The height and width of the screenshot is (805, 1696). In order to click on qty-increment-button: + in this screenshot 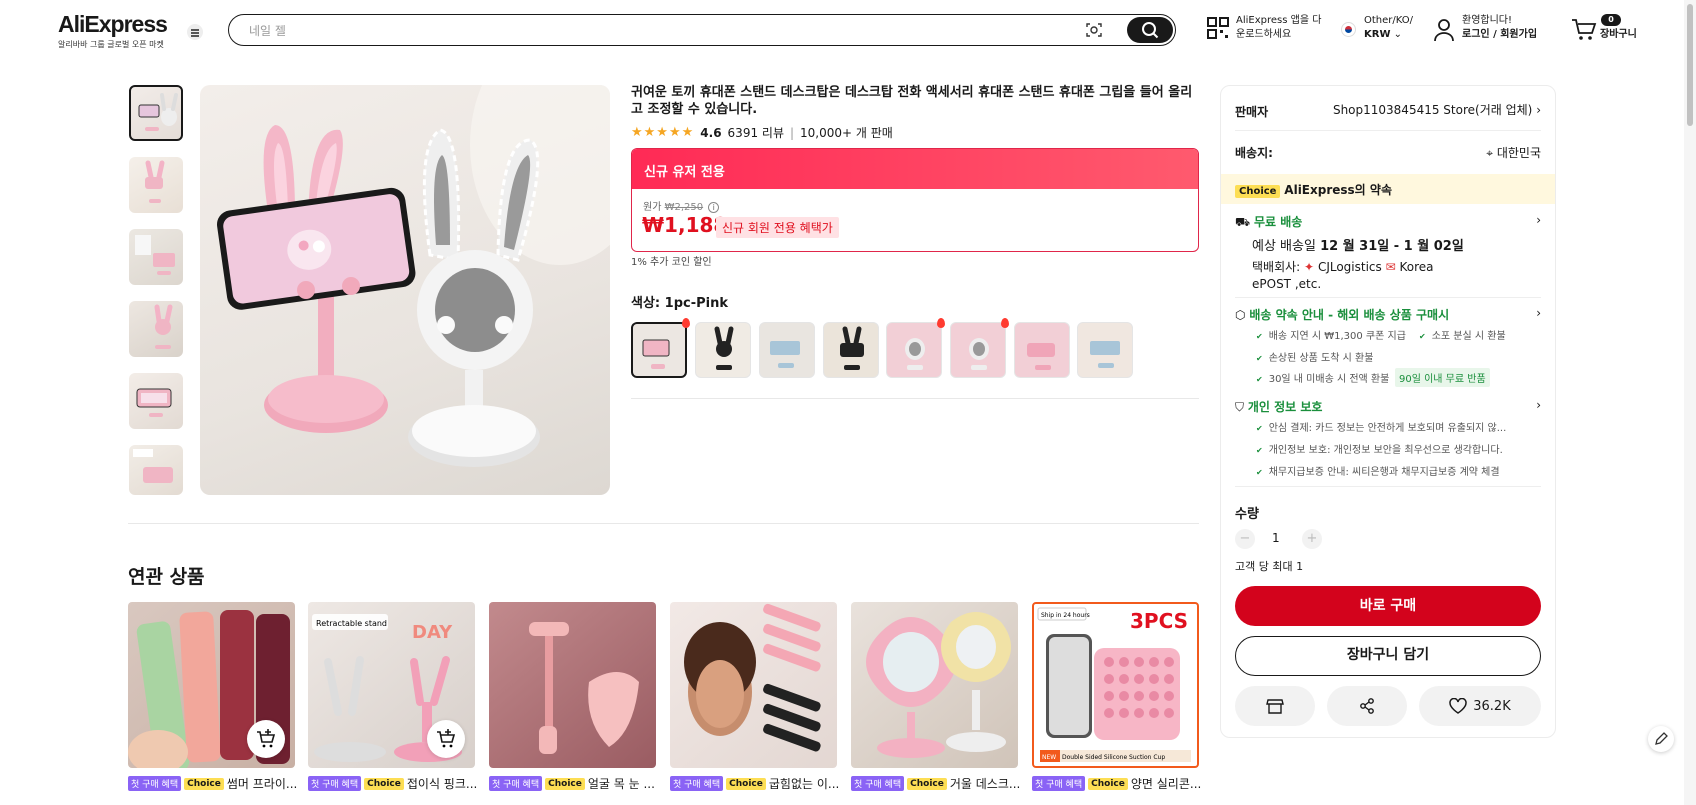, I will do `click(1312, 539)`.